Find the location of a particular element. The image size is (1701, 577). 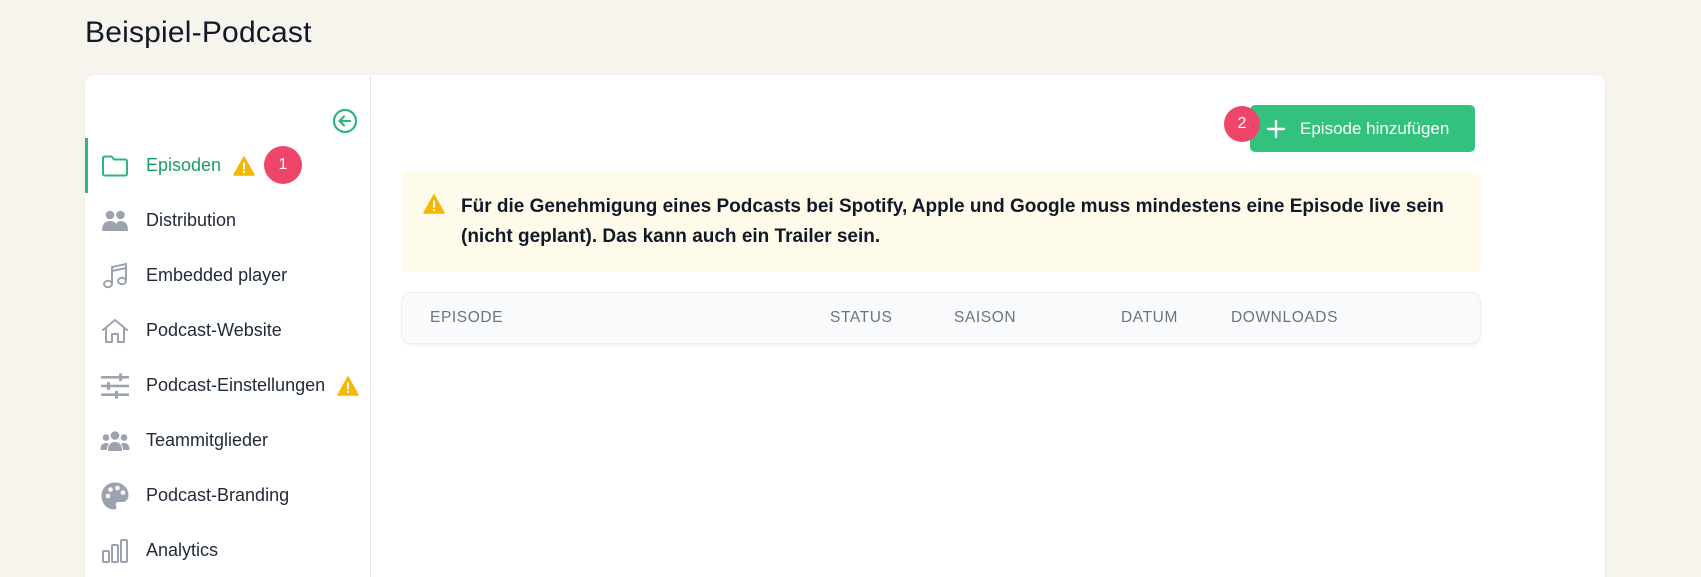

column-header-datum: DATUM is located at coordinates (1149, 318).